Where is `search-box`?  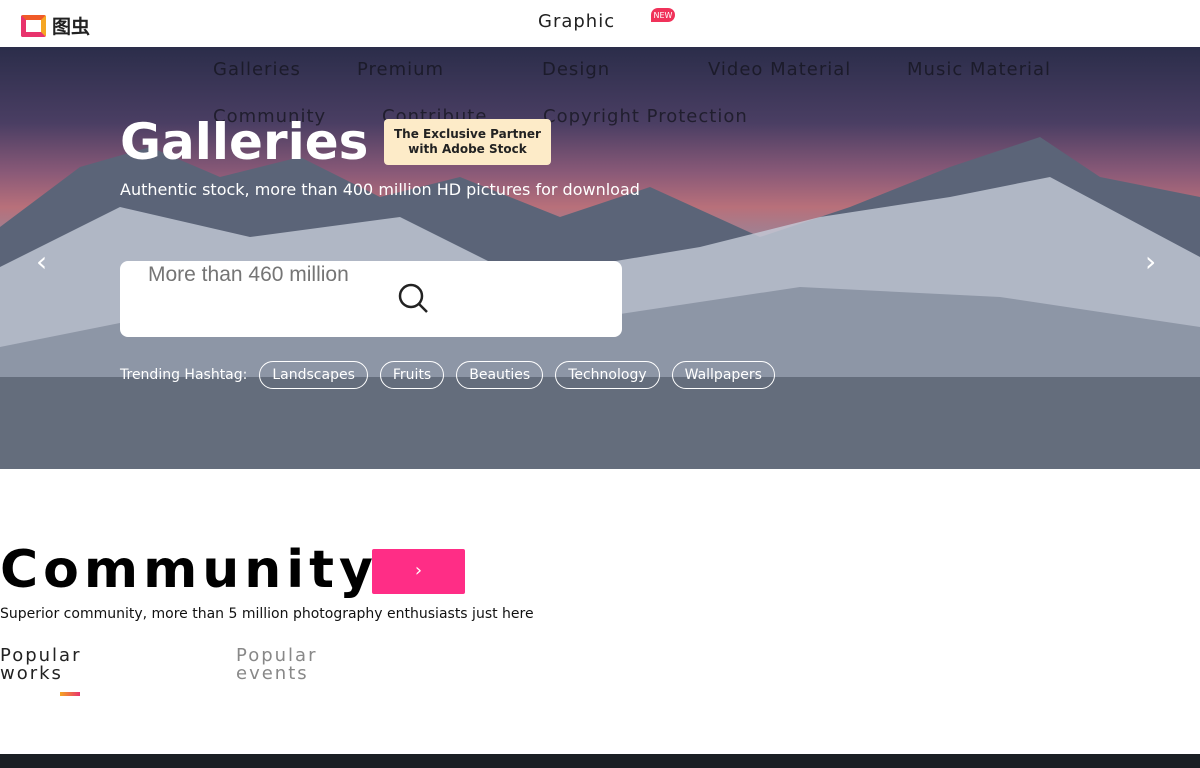 search-box is located at coordinates (371, 299).